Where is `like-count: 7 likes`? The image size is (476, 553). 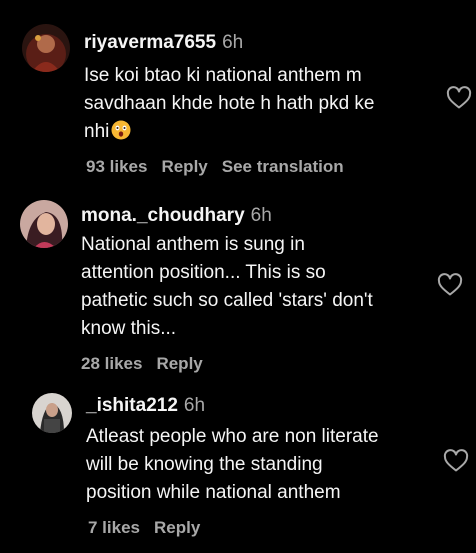
like-count: 7 likes is located at coordinates (114, 527).